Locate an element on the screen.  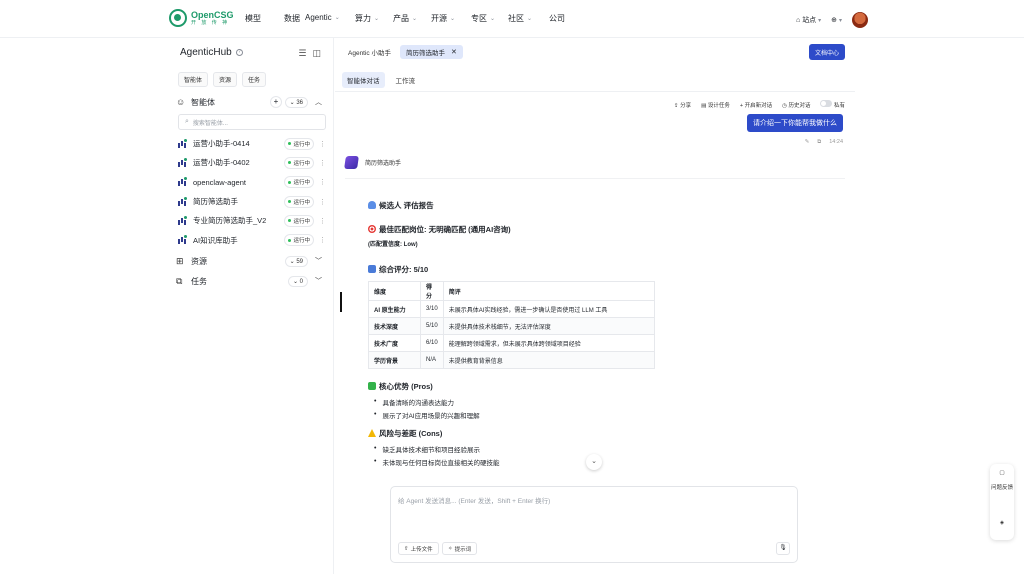
sidebar-title: AgenticHub ? is located at coordinates (211, 52).